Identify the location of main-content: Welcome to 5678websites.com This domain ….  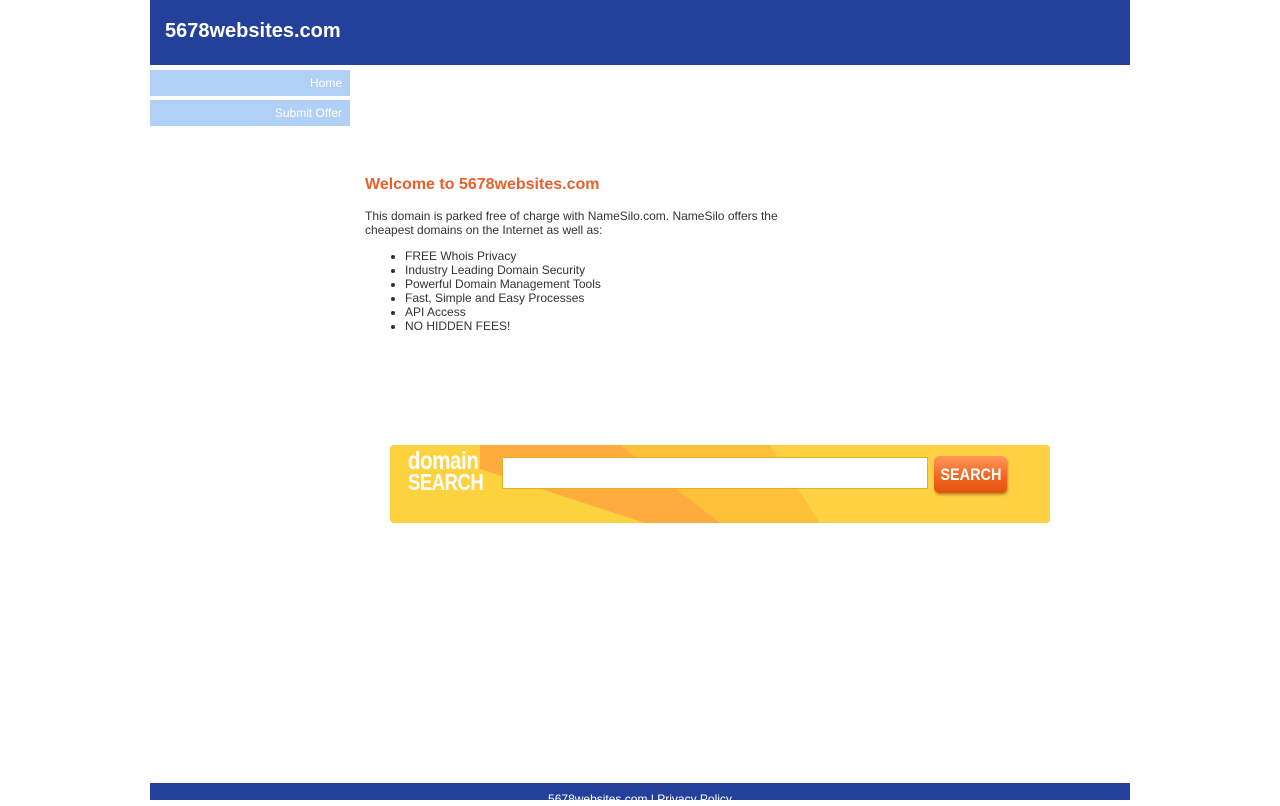
(580, 254).